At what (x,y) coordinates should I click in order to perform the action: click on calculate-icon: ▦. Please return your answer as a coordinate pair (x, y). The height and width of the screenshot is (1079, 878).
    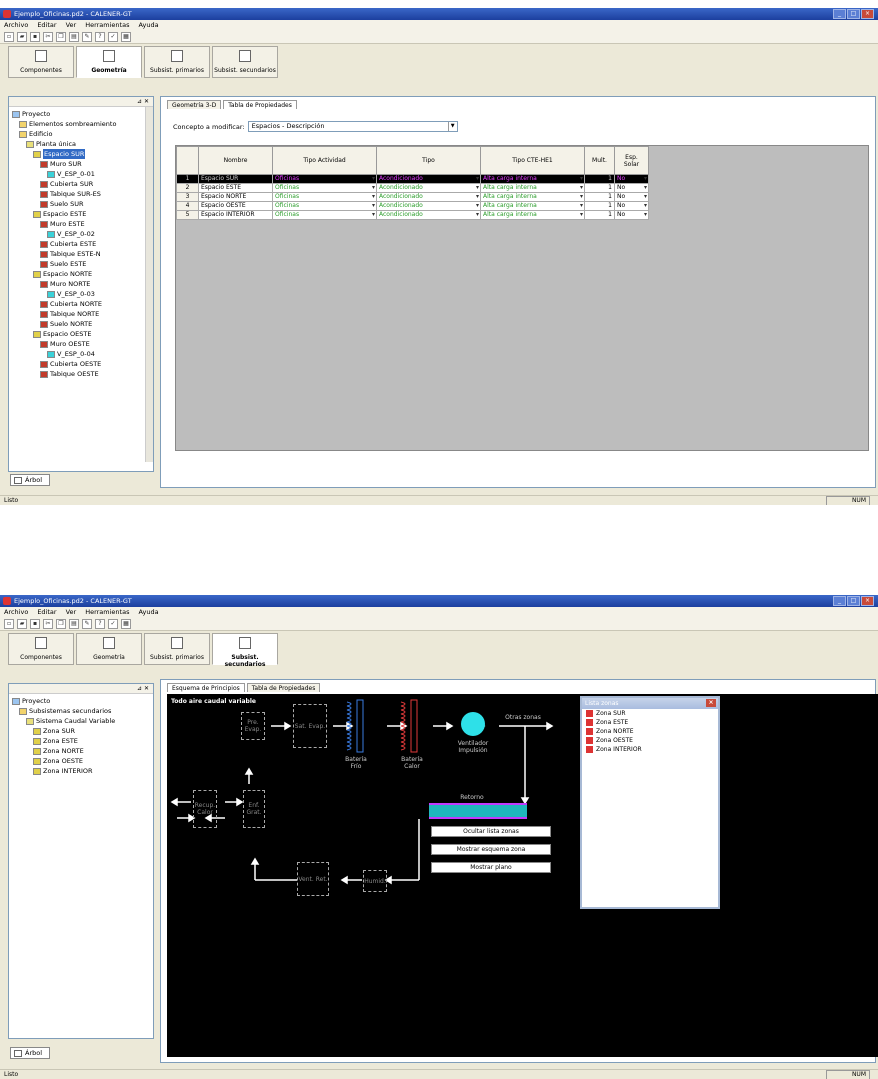
    Looking at the image, I should click on (126, 624).